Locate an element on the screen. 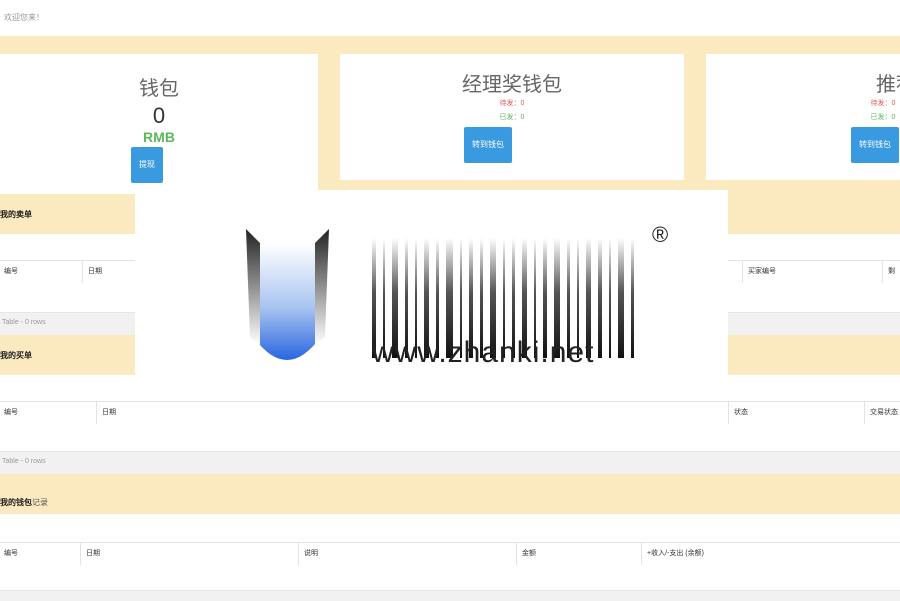 Image resolution: width=900 pixels, height=601 pixels. wallet-records-table-header: 编号 日期 说明 金额 +收入/-支出 (余额) is located at coordinates (450, 554).